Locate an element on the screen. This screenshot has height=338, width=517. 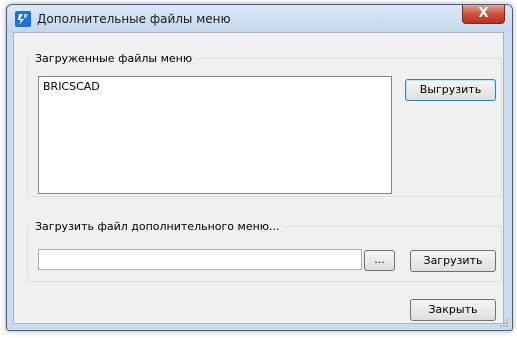
resize-grip-icon is located at coordinates (504, 323).